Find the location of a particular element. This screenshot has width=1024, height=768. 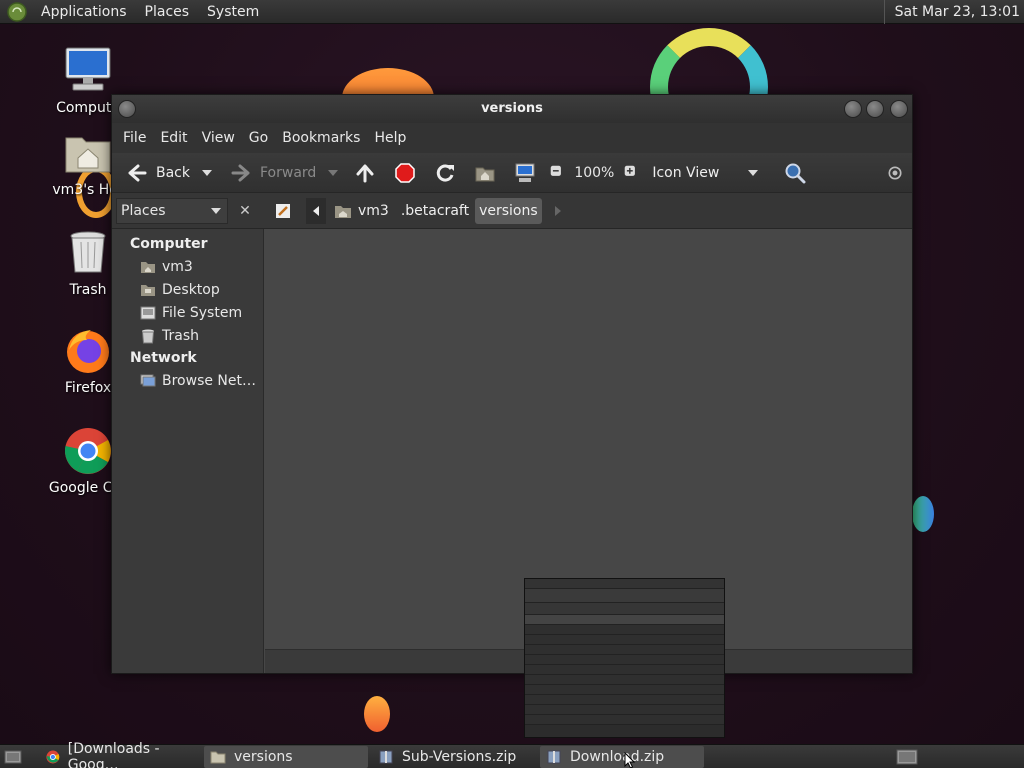

search-icon is located at coordinates (795, 173).